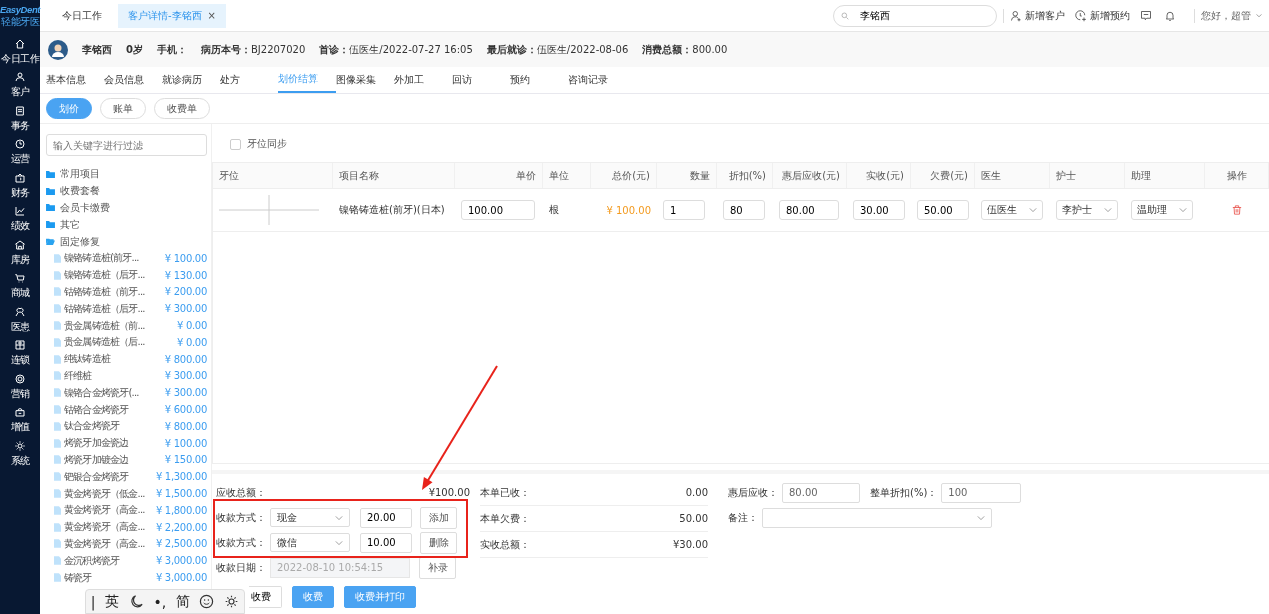 The width and height of the screenshot is (1269, 614). I want to click on tree-folder: 其它, so click(70, 224).